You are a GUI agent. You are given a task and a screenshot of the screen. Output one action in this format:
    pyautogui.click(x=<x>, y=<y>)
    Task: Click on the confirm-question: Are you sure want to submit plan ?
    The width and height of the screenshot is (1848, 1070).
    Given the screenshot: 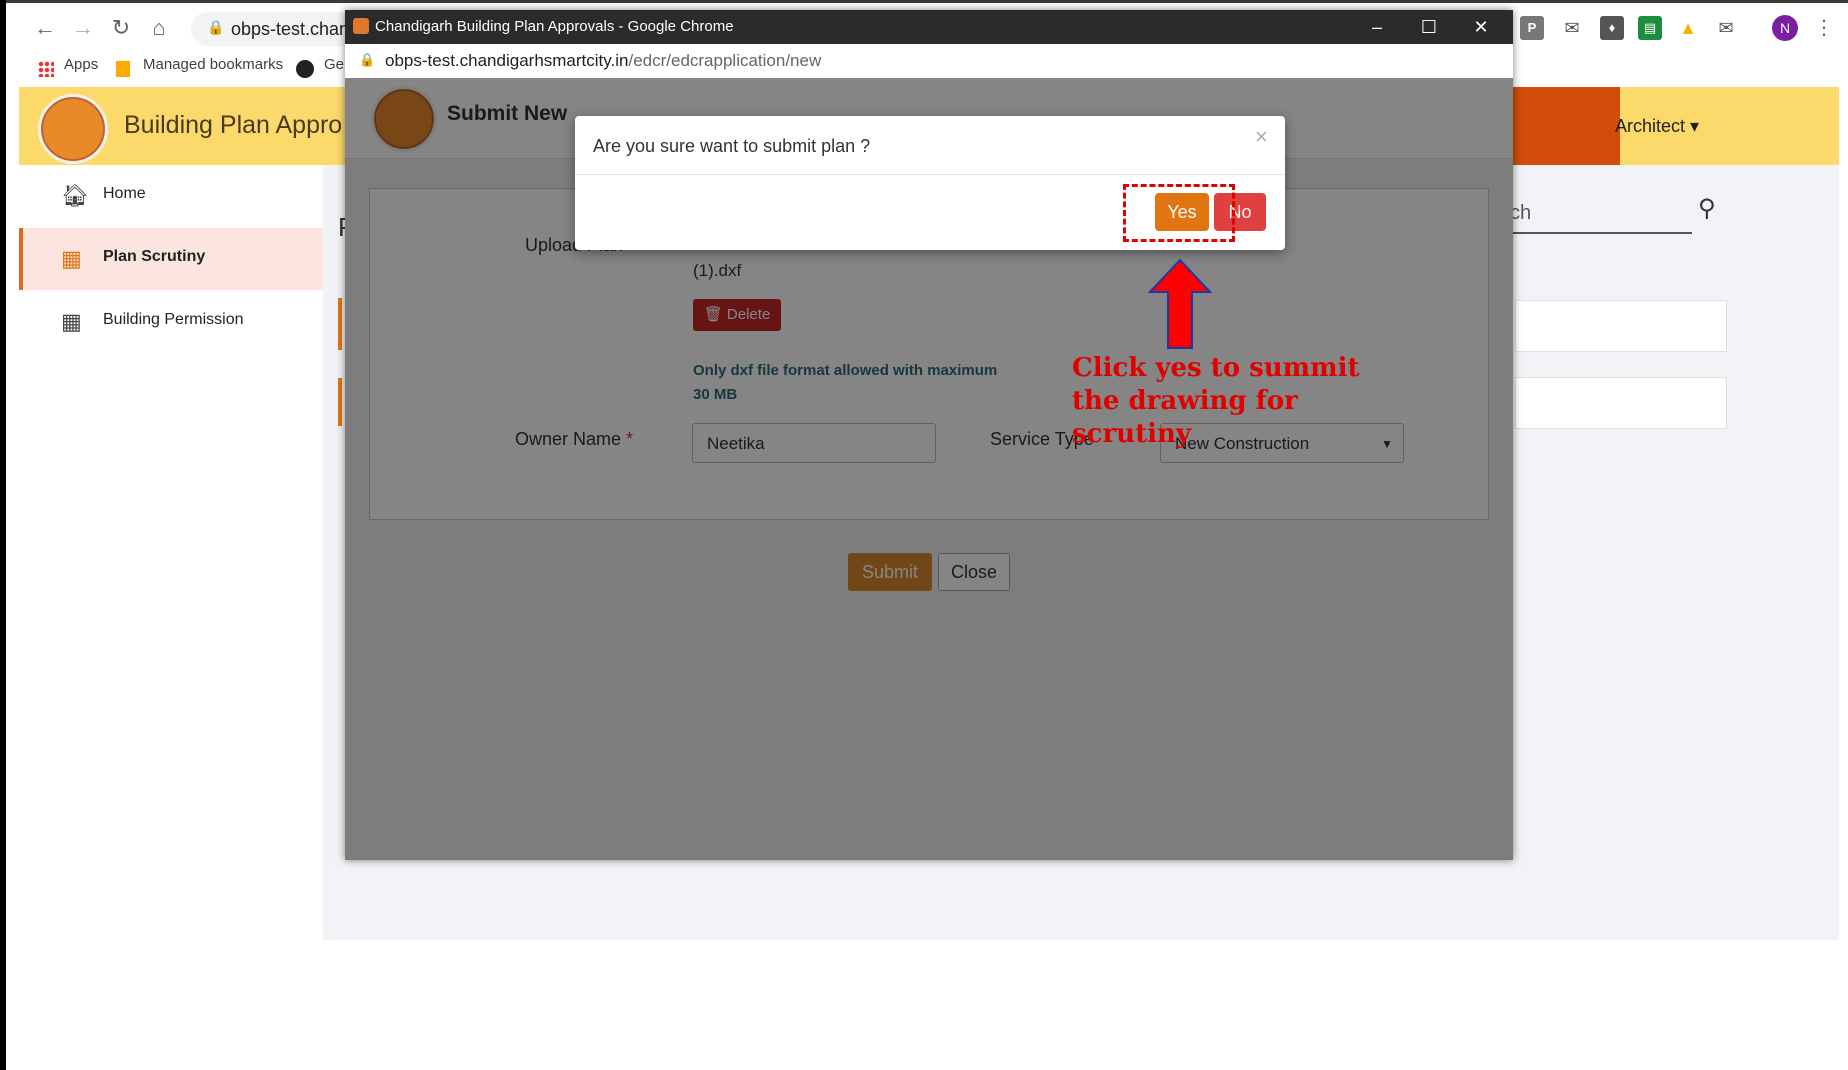 What is the action you would take?
    pyautogui.click(x=732, y=146)
    